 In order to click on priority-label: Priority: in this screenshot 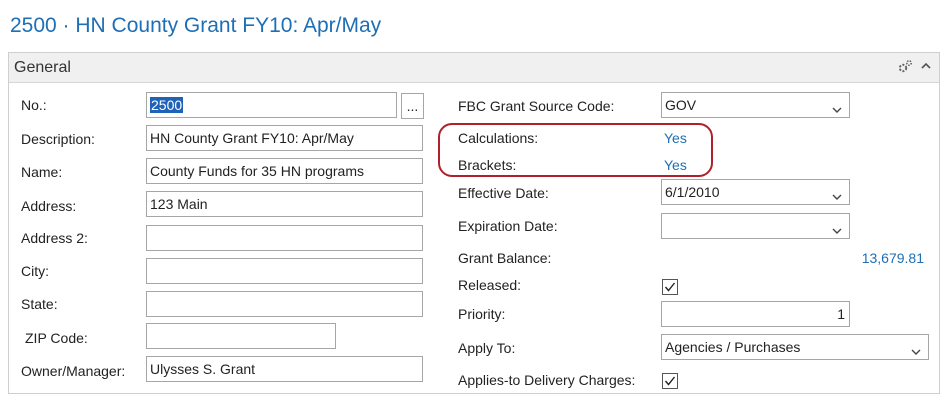, I will do `click(482, 314)`.